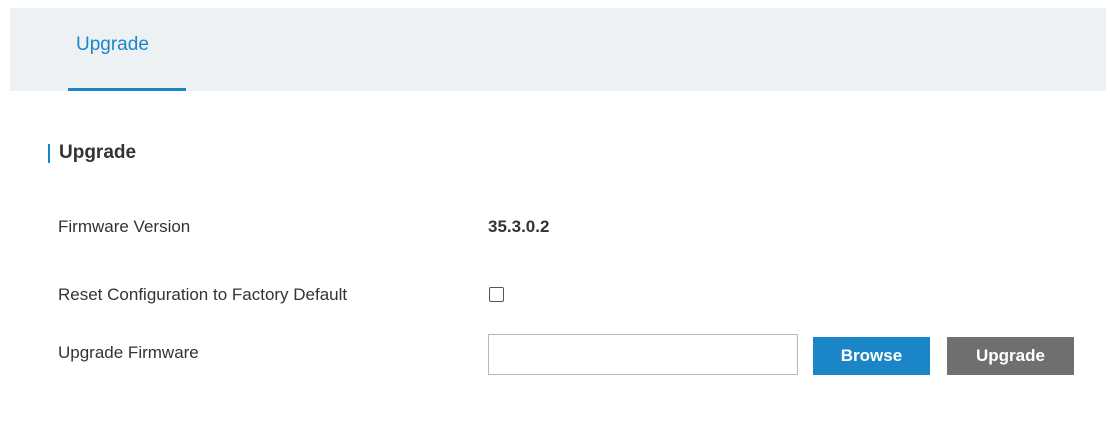 The height and width of the screenshot is (421, 1110). What do you see at coordinates (124, 226) in the screenshot?
I see `firmware-version-label: Firmware Version` at bounding box center [124, 226].